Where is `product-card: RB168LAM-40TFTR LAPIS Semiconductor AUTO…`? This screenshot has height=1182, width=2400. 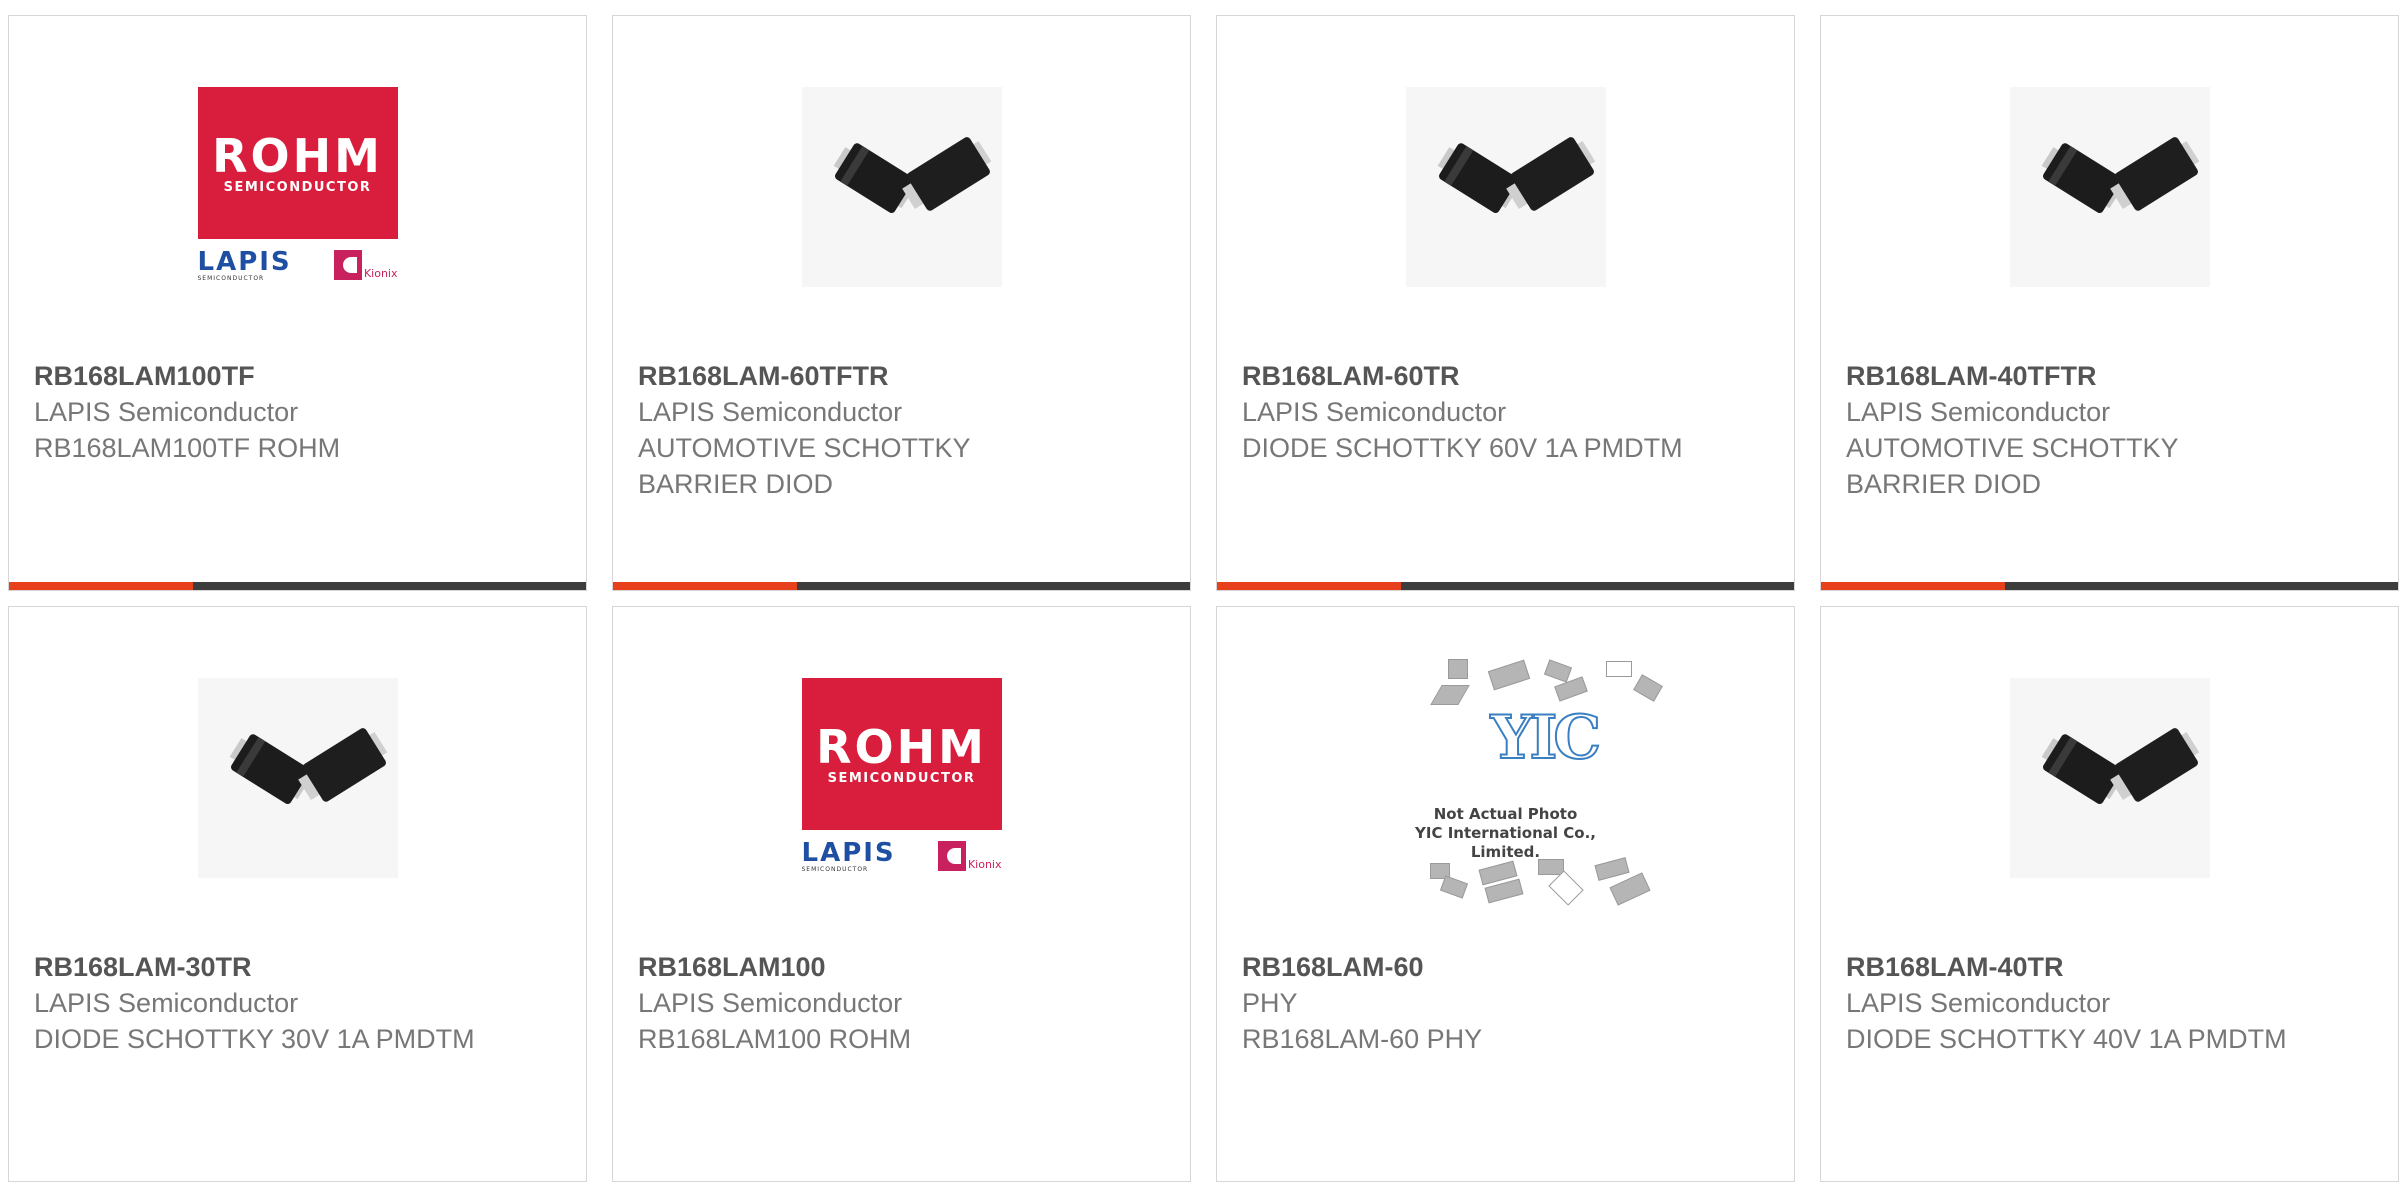
product-card: RB168LAM-40TFTR LAPIS Semiconductor AUTO… is located at coordinates (2109, 303).